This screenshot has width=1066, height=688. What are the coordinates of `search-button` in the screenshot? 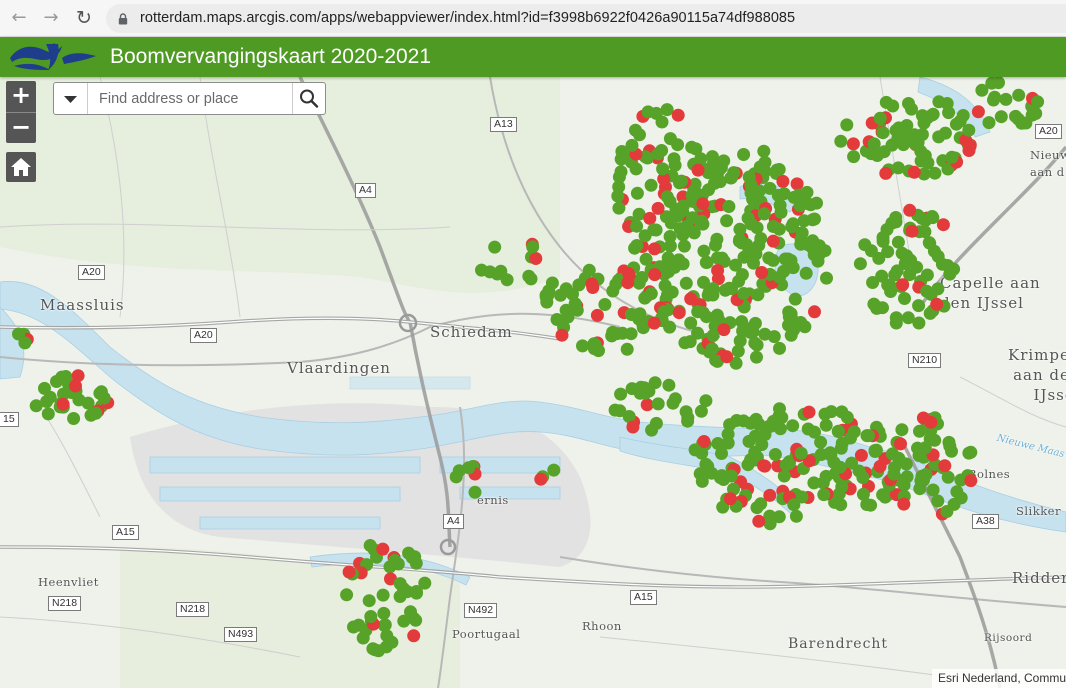 It's located at (308, 98).